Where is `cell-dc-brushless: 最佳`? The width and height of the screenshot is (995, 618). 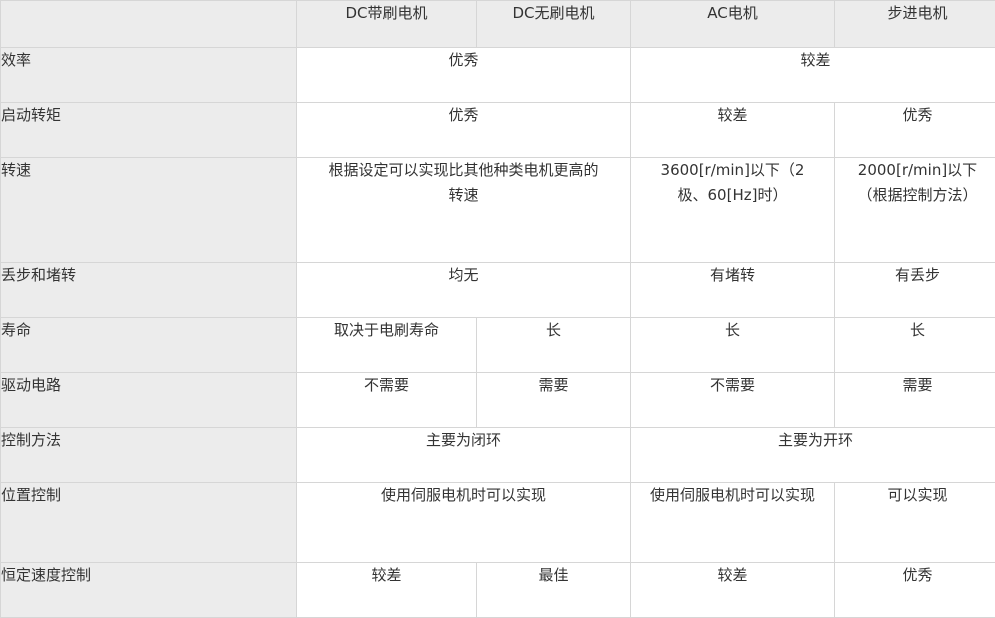
cell-dc-brushless: 最佳 is located at coordinates (554, 590).